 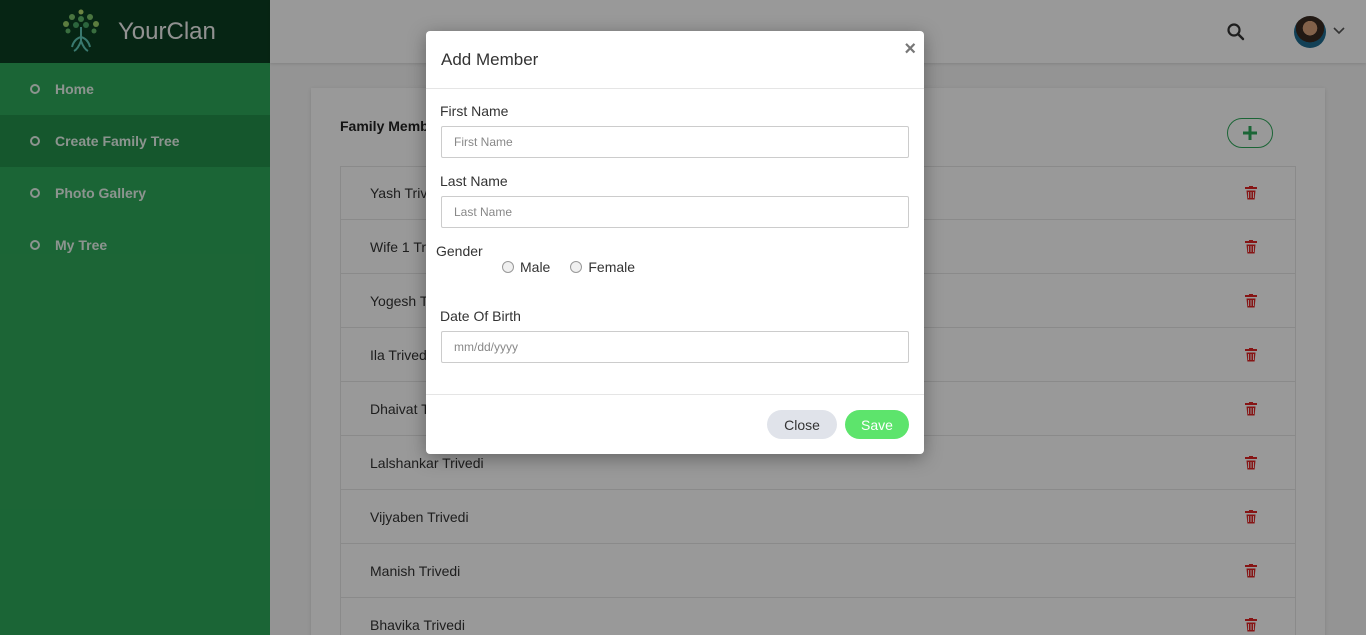 What do you see at coordinates (480, 316) in the screenshot?
I see `dob-label: Date Of Birth` at bounding box center [480, 316].